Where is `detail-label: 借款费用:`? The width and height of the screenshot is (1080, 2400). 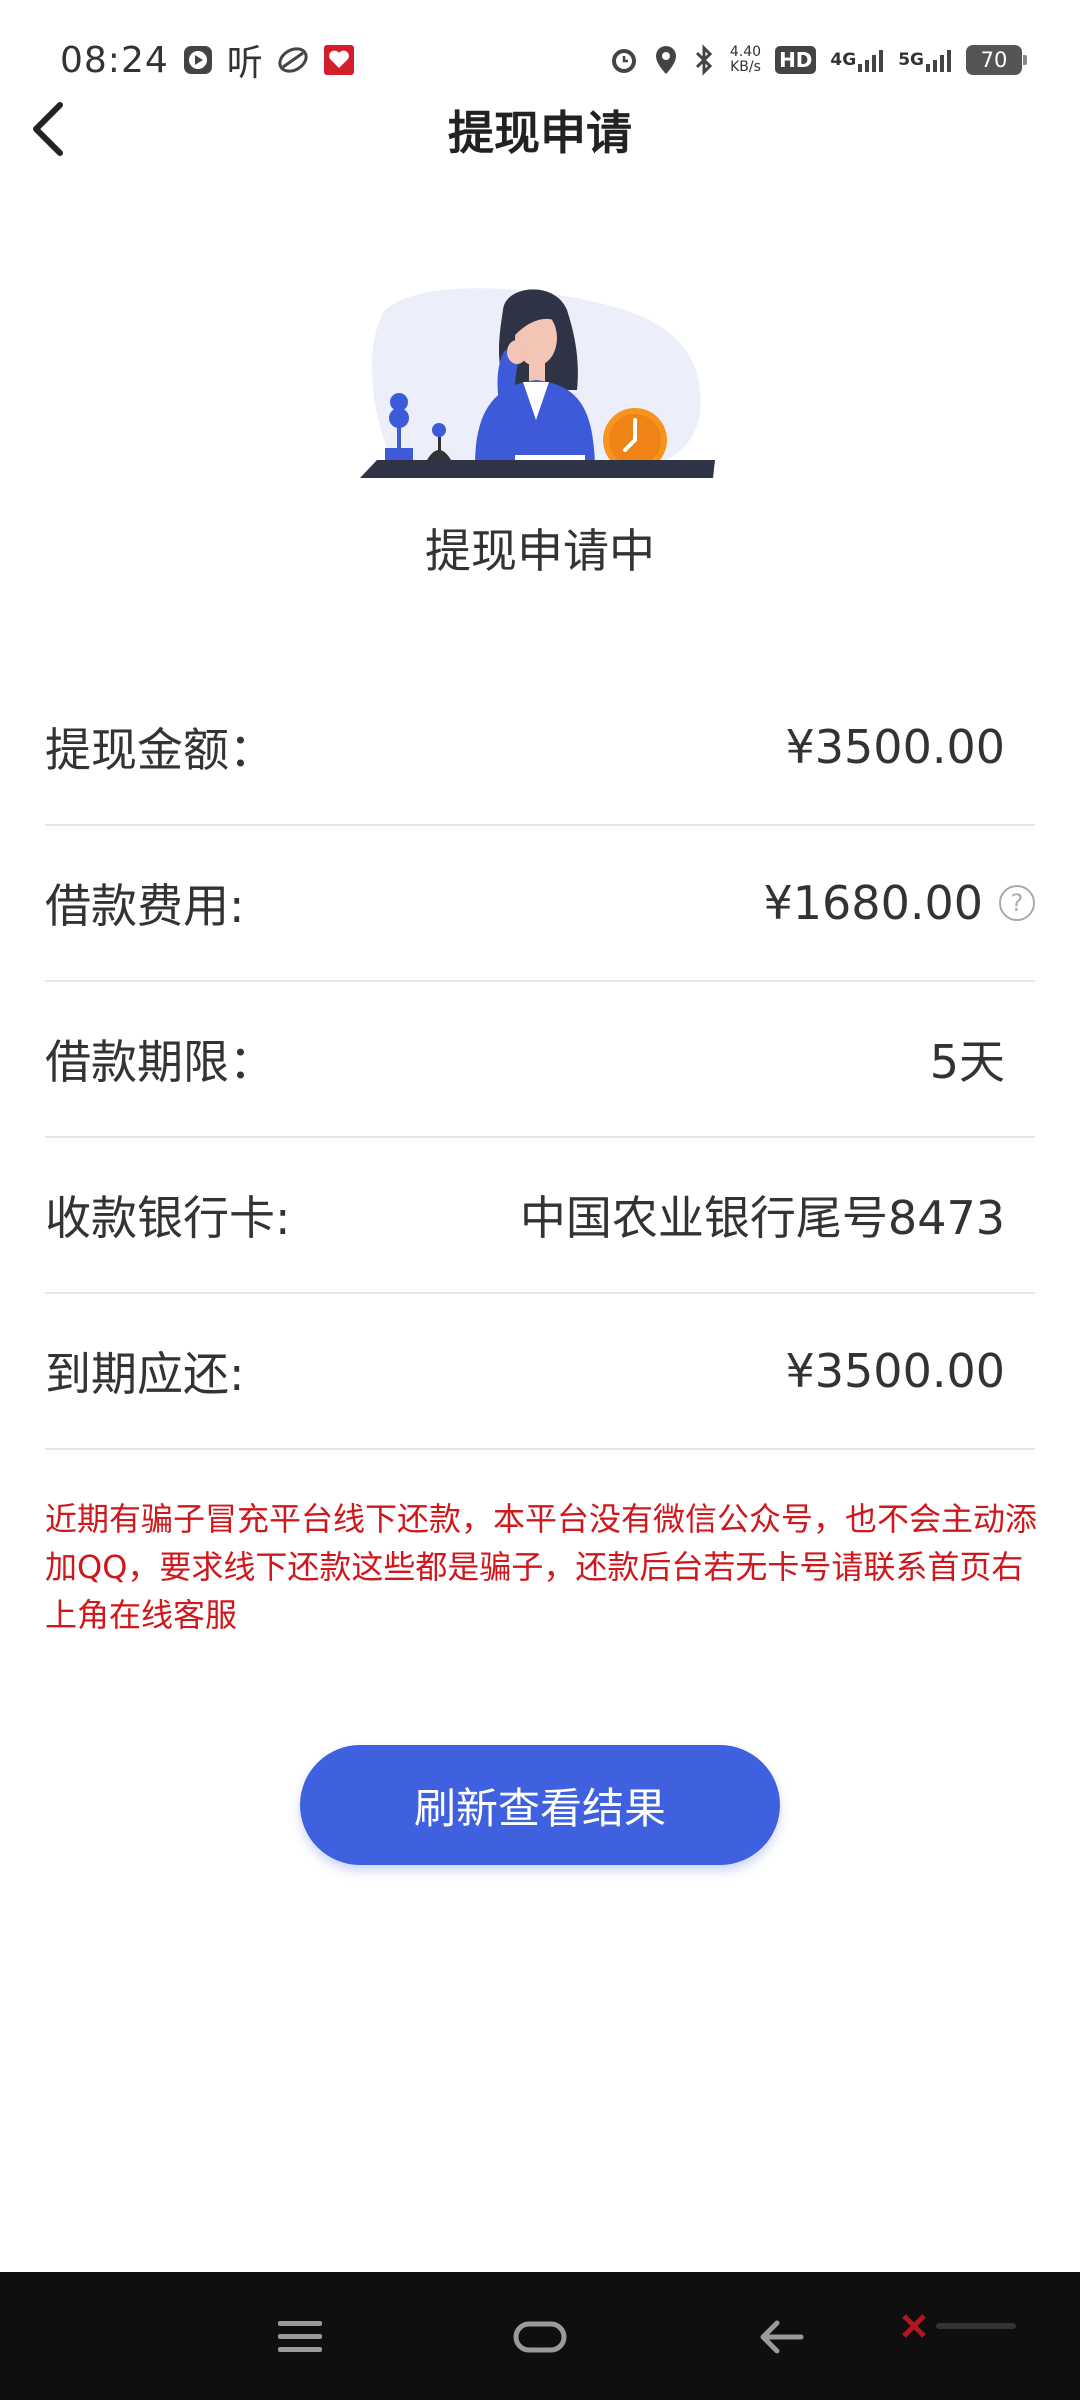 detail-label: 借款费用: is located at coordinates (145, 906).